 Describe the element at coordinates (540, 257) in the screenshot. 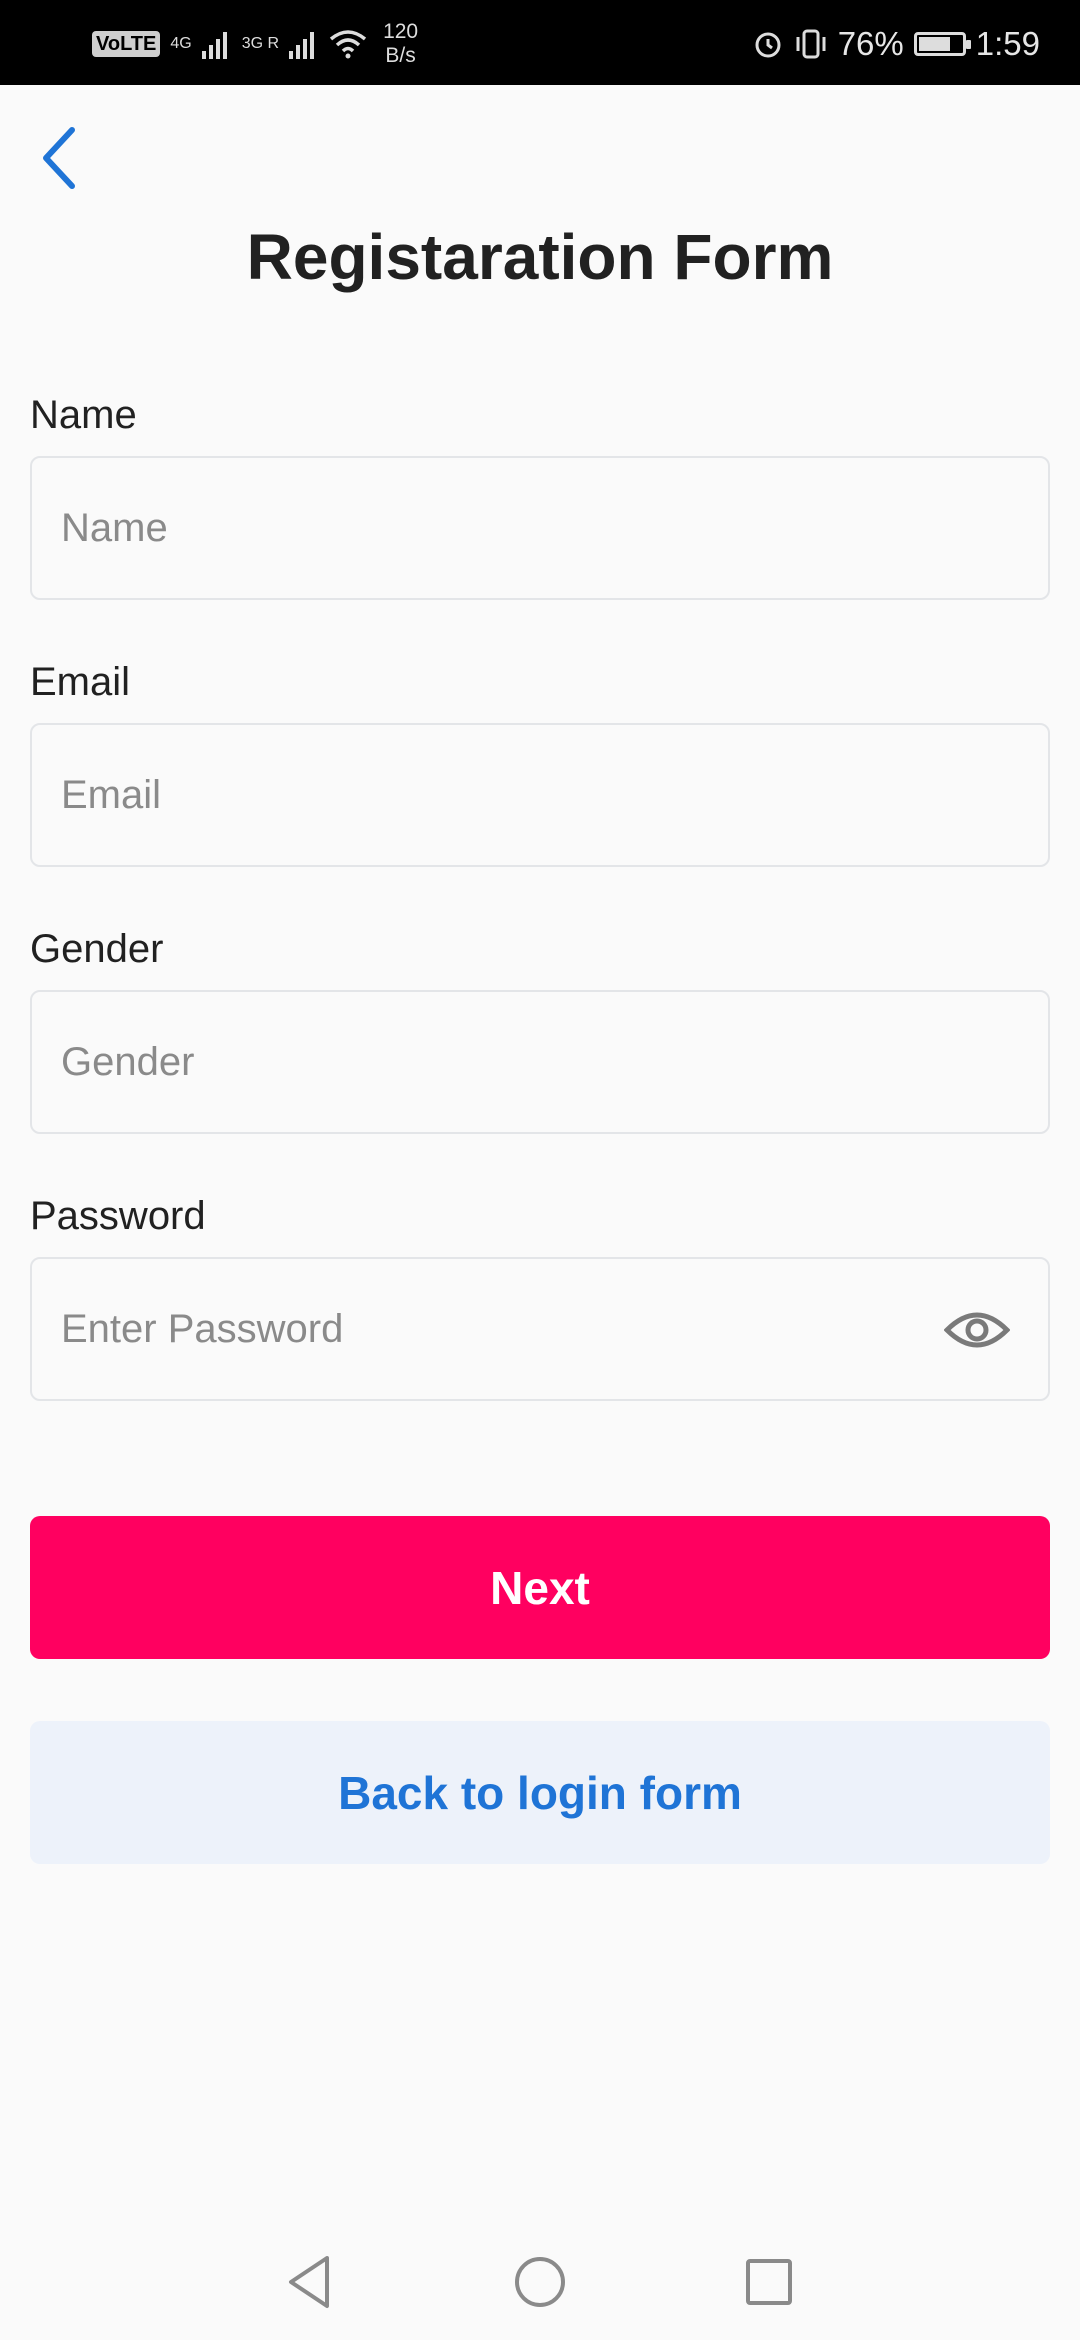

I see `page-title: Registaration Form` at that location.